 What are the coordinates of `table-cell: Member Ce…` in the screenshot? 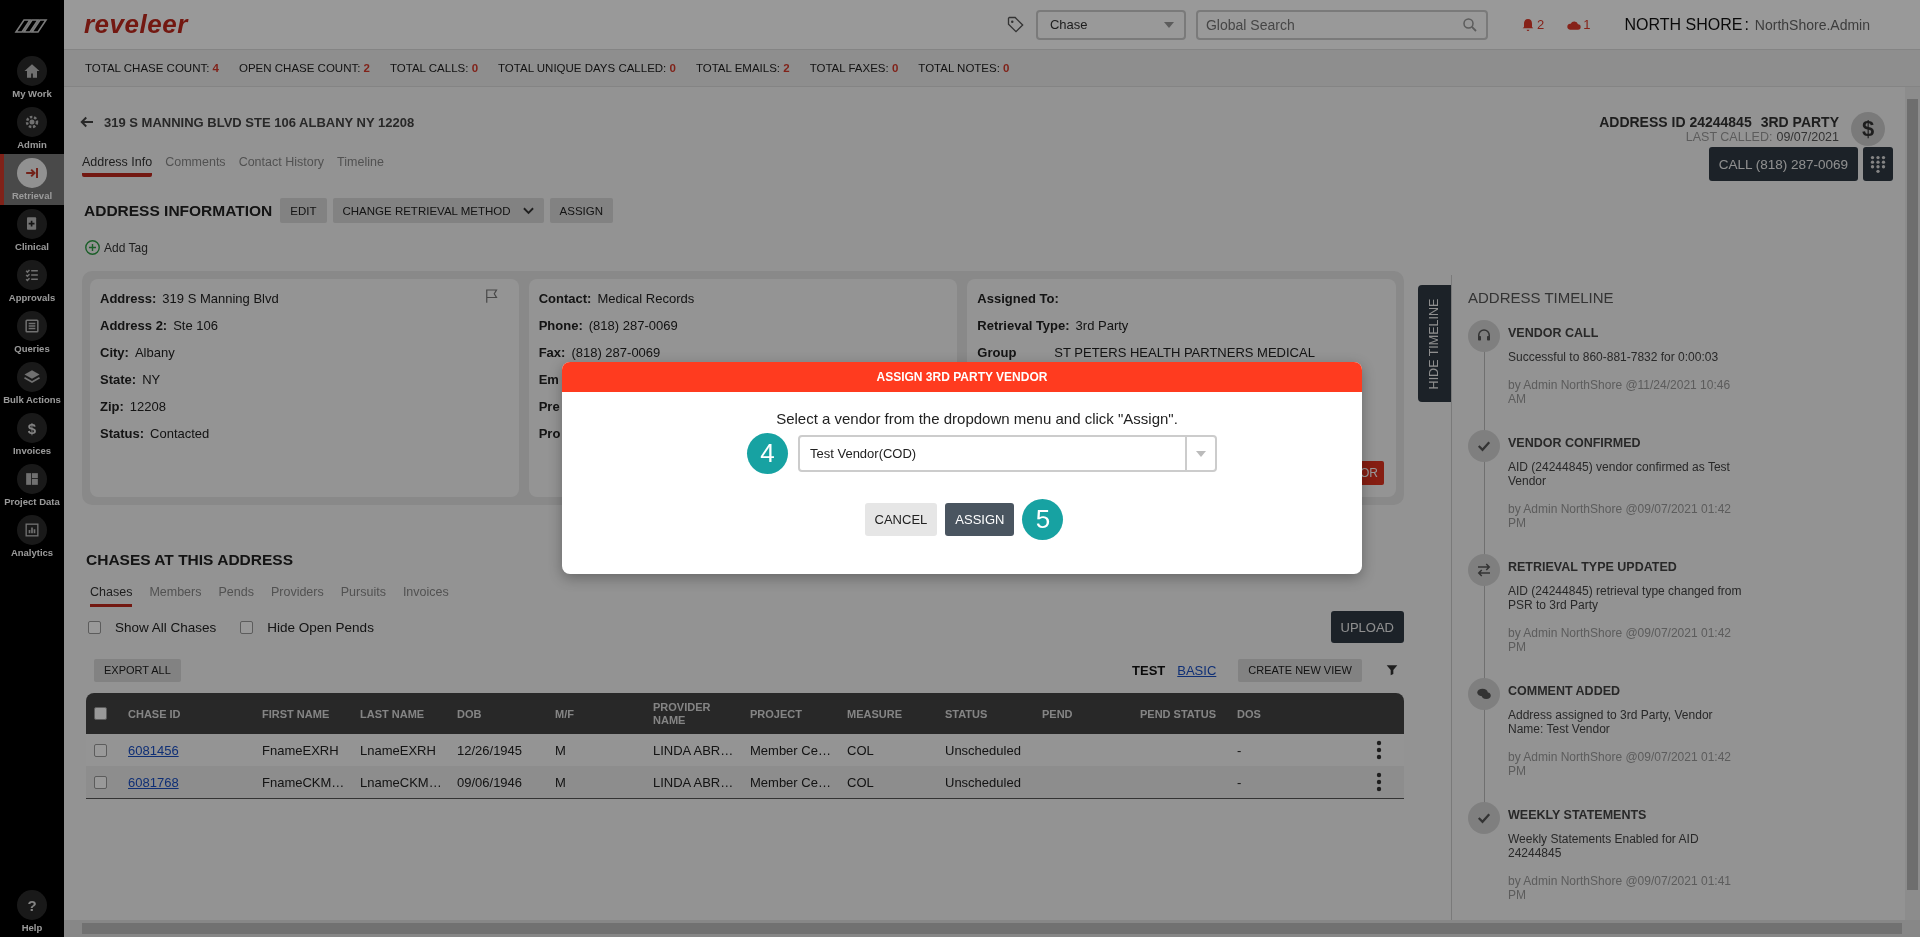 It's located at (790, 782).